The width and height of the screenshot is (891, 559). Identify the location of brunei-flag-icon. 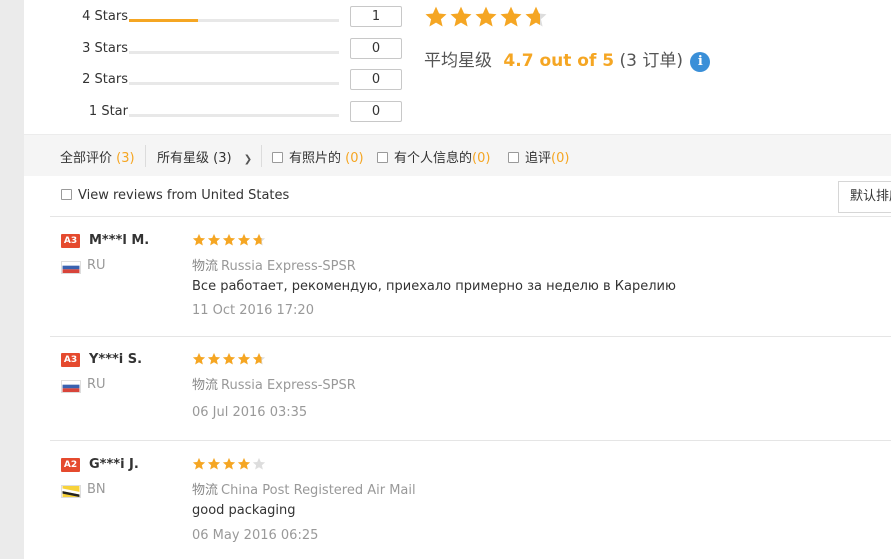
(71, 491).